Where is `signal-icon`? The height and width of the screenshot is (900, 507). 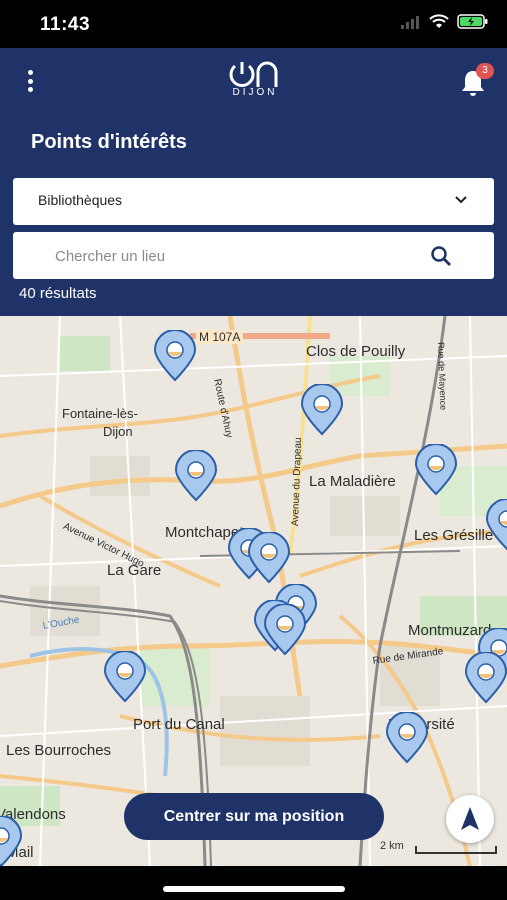
signal-icon is located at coordinates (411, 24).